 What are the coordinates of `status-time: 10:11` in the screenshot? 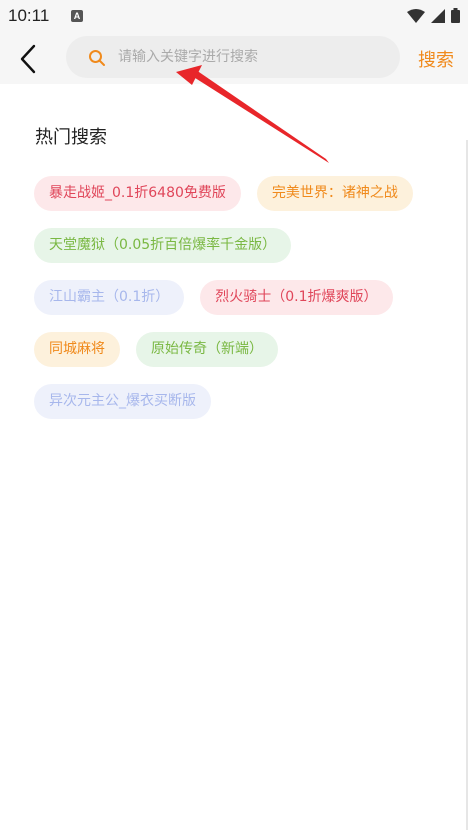 It's located at (29, 15).